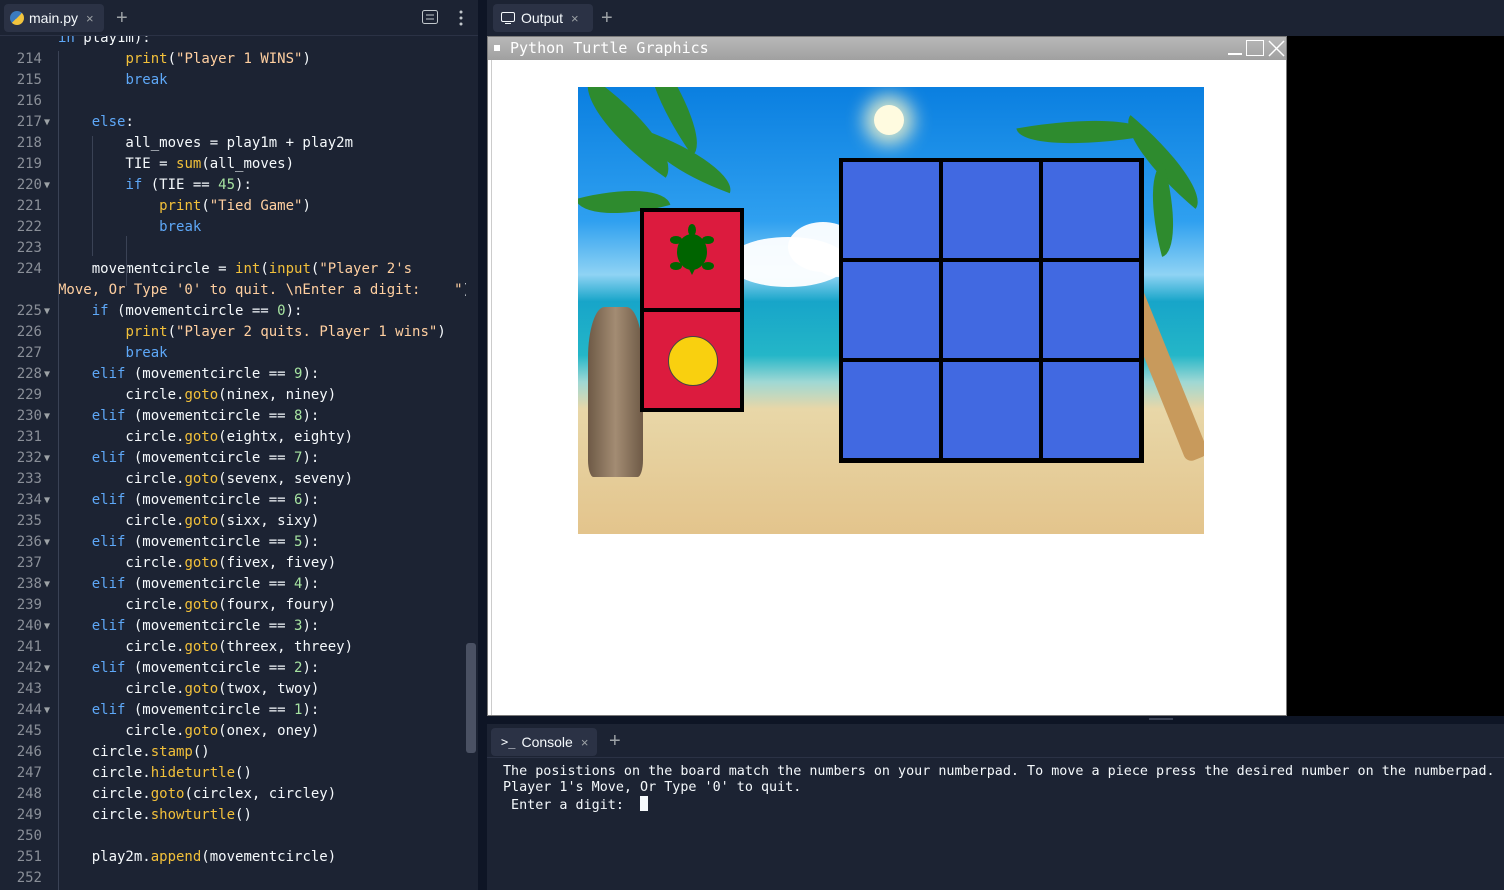  I want to click on line-number: 236, so click(29, 542).